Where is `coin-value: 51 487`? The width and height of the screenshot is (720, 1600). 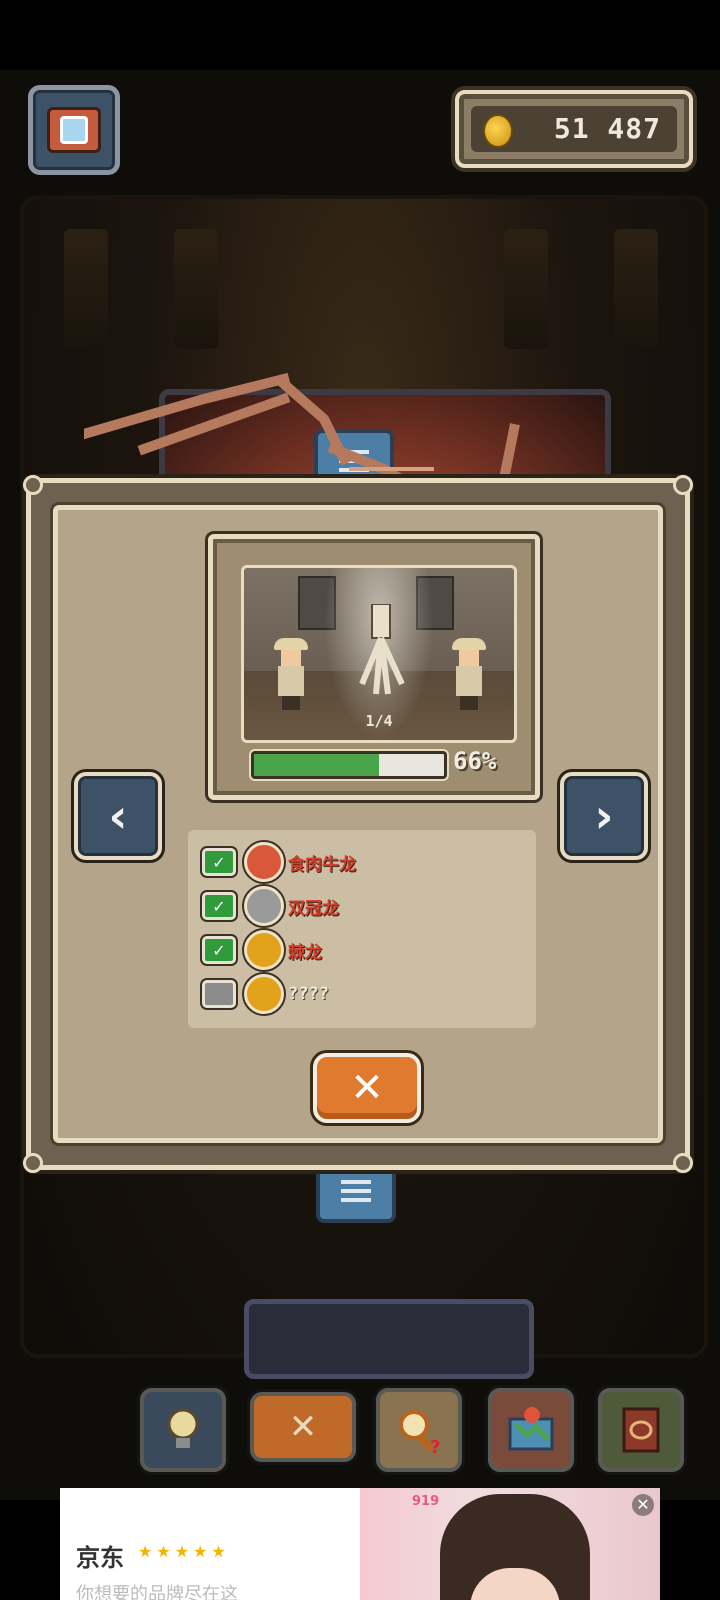 coin-value: 51 487 is located at coordinates (607, 128).